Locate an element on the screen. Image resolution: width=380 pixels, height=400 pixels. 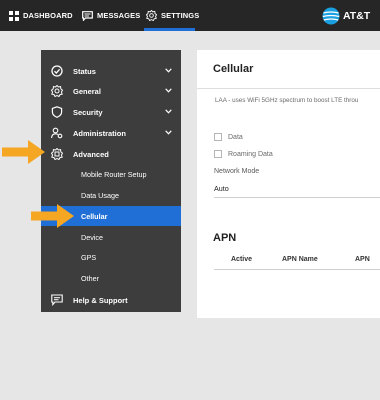
network-mode-label: Network Mode is located at coordinates (237, 171).